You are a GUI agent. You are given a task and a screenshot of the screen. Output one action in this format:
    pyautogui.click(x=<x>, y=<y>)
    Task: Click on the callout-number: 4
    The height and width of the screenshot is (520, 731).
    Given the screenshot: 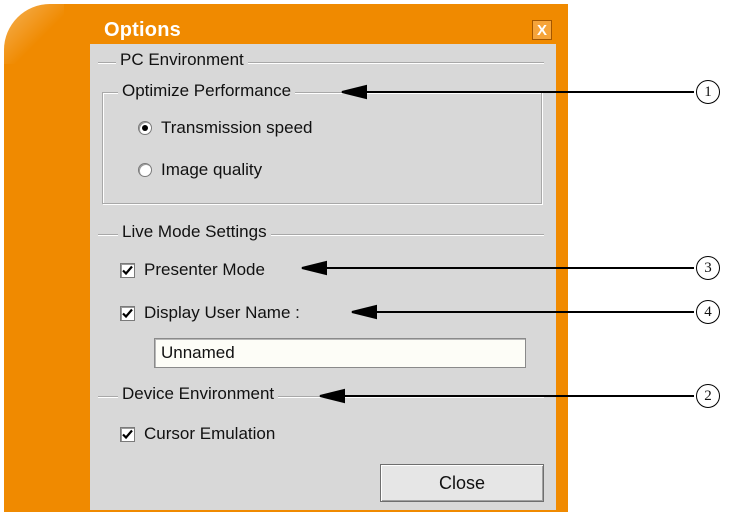 What is the action you would take?
    pyautogui.click(x=708, y=312)
    